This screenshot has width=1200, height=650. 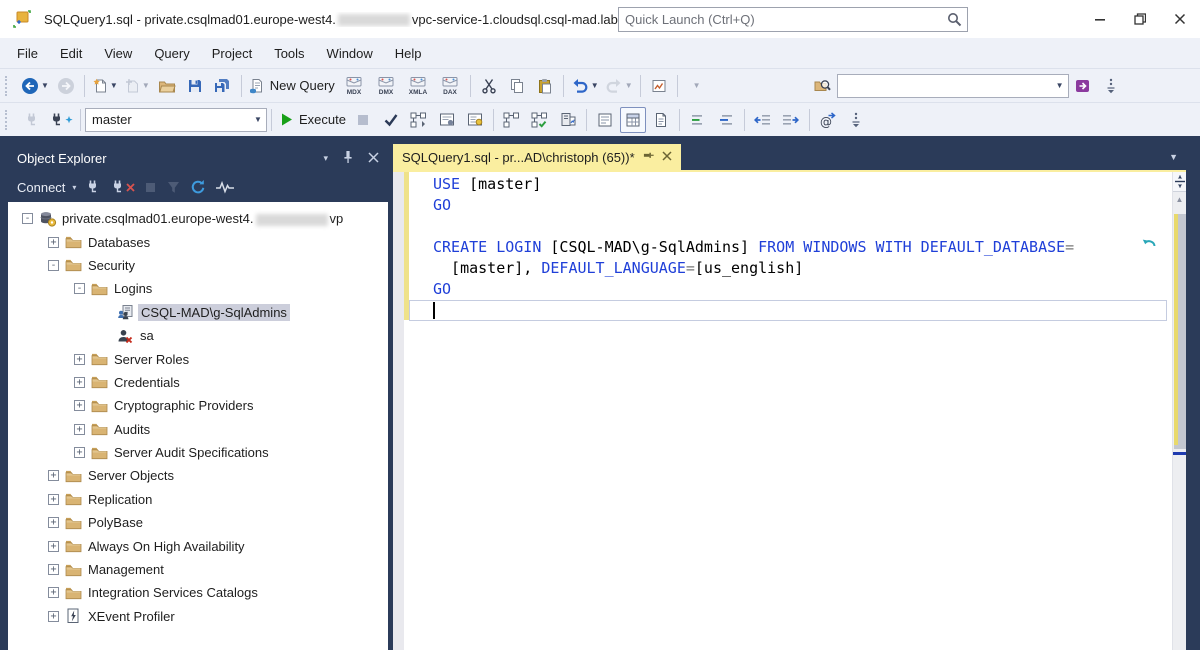 What do you see at coordinates (198, 335) in the screenshot?
I see `tree-item-sa: sa` at bounding box center [198, 335].